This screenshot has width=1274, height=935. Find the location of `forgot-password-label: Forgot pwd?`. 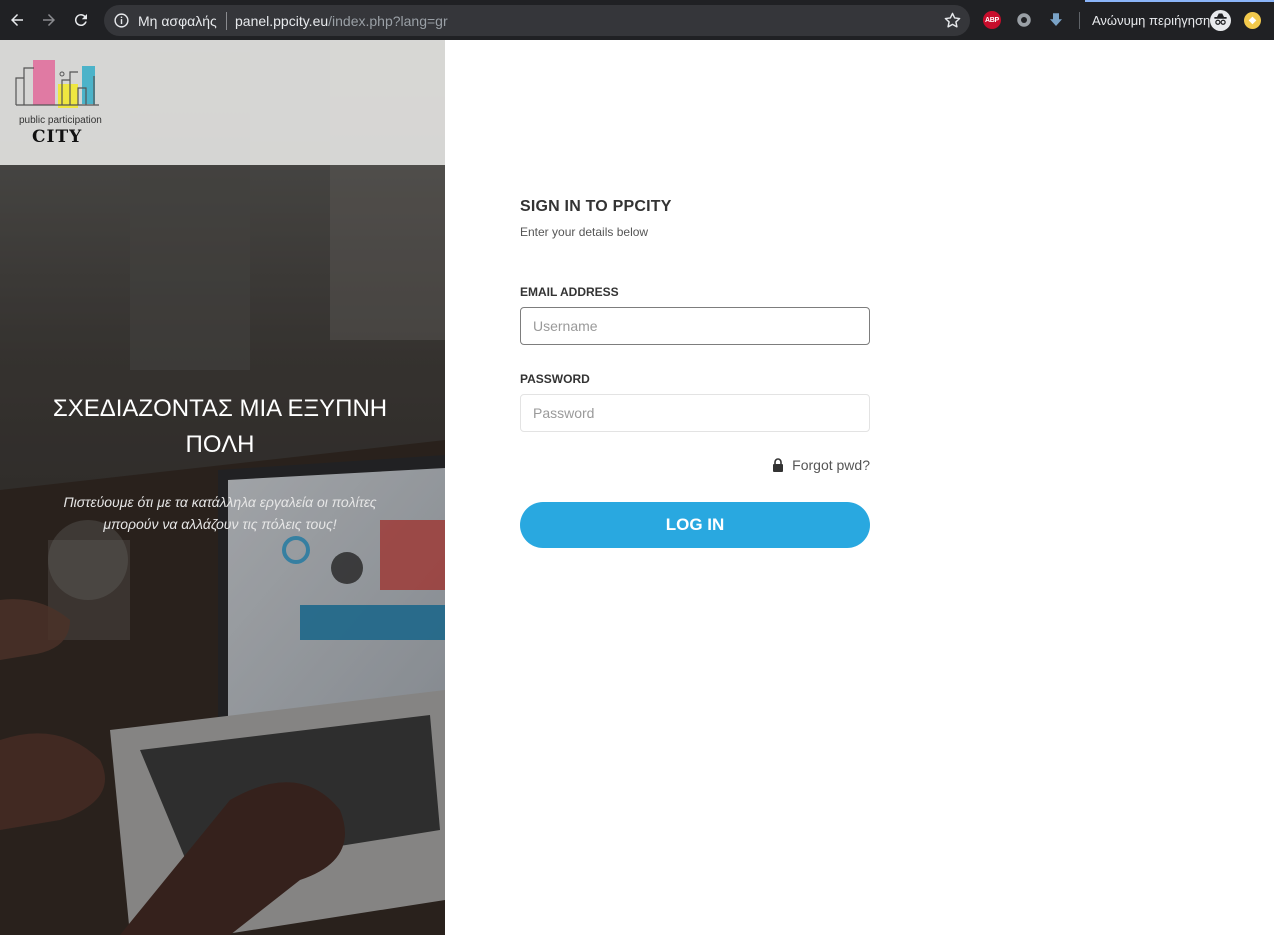

forgot-password-label: Forgot pwd? is located at coordinates (831, 465).